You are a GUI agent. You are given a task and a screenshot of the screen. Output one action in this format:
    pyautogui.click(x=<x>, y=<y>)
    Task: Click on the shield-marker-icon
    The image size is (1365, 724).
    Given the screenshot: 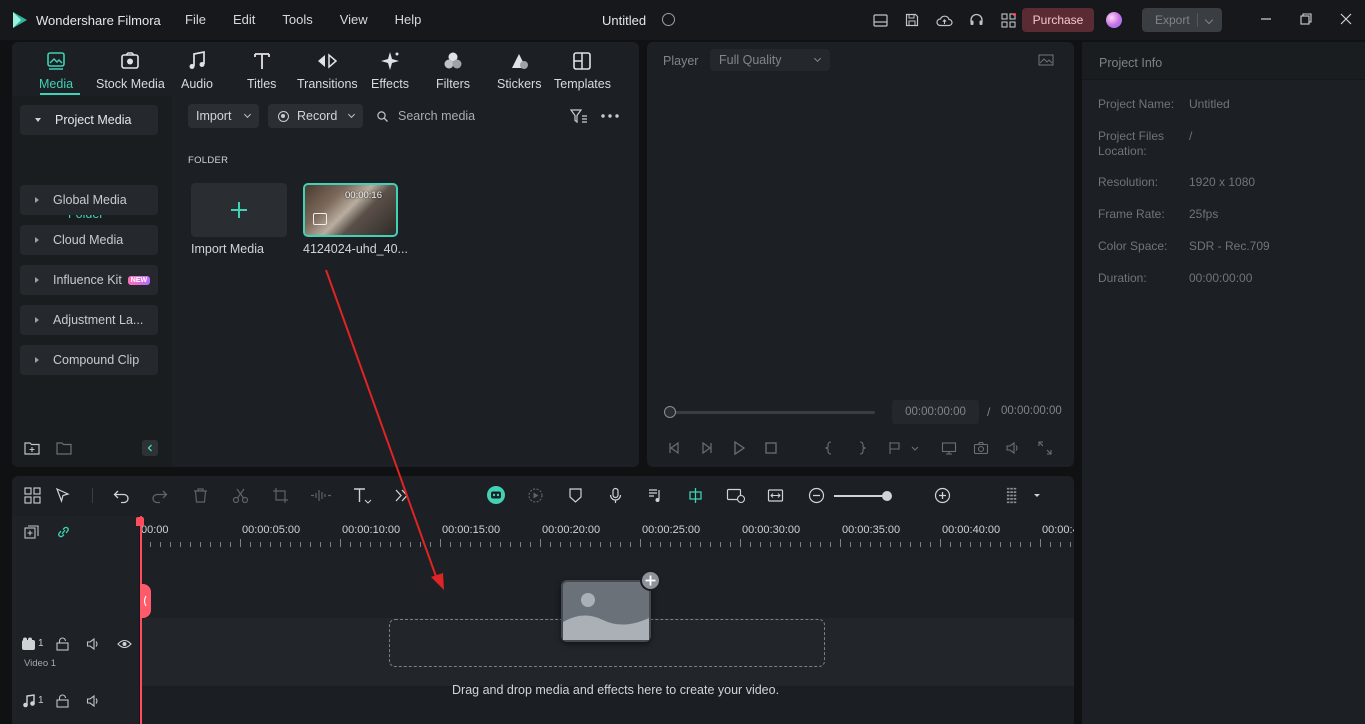 What is the action you would take?
    pyautogui.click(x=575, y=495)
    